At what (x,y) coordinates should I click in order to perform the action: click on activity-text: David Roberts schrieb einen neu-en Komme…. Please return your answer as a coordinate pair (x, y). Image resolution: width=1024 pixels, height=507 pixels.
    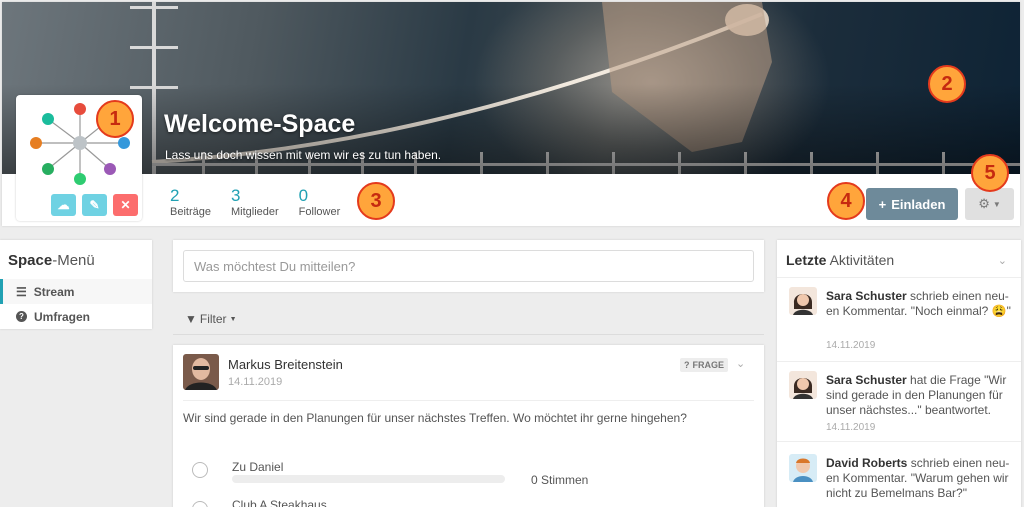
    Looking at the image, I should click on (919, 478).